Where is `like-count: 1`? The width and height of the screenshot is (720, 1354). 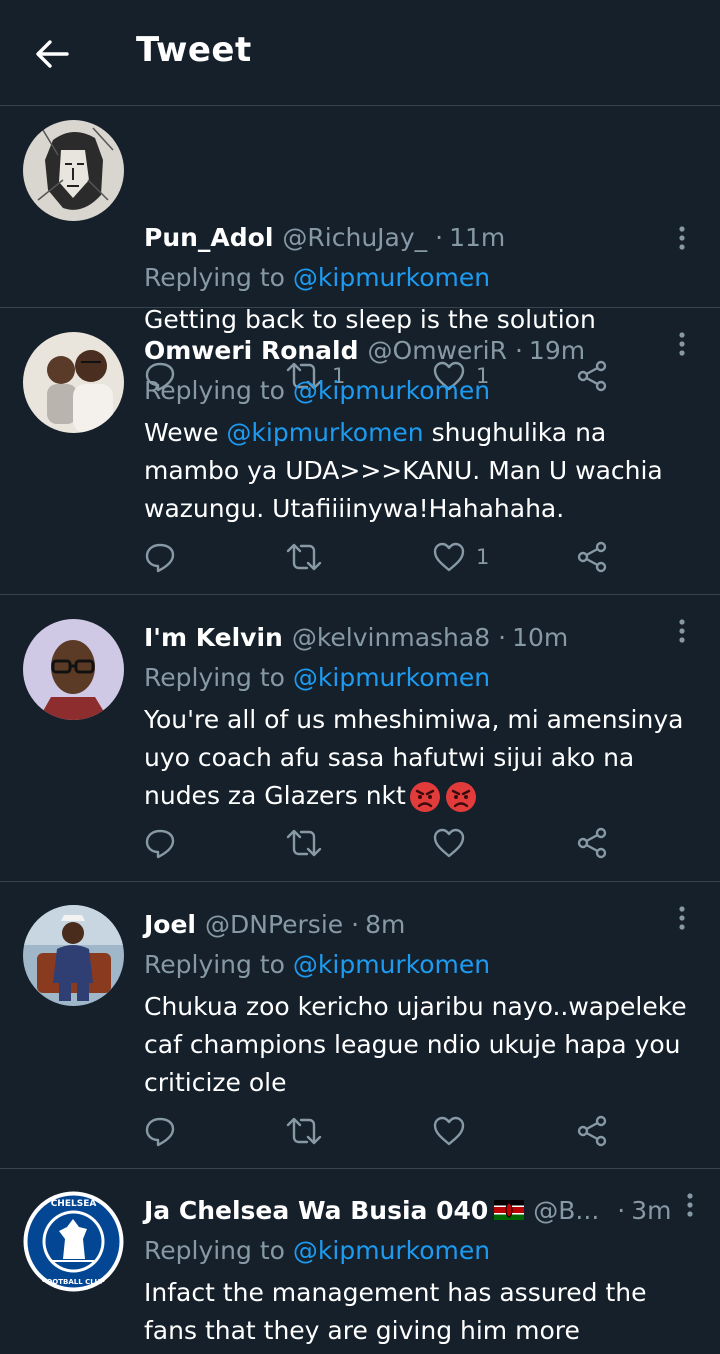
like-count: 1 is located at coordinates (483, 557).